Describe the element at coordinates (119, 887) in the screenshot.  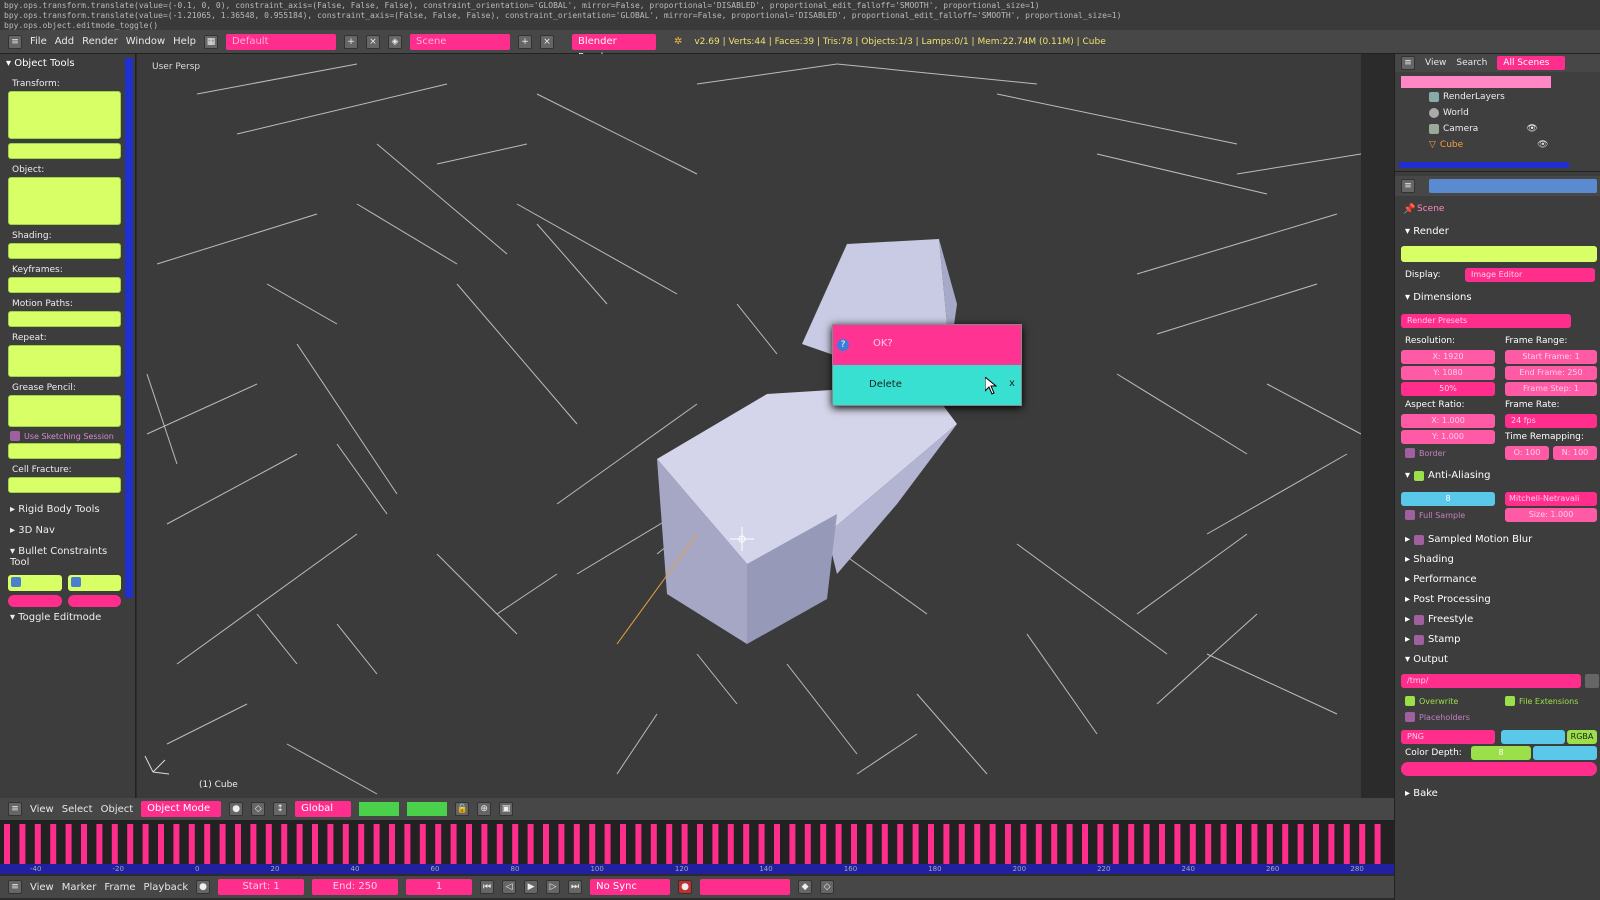
I see `tl-menu-frame: Frame` at that location.